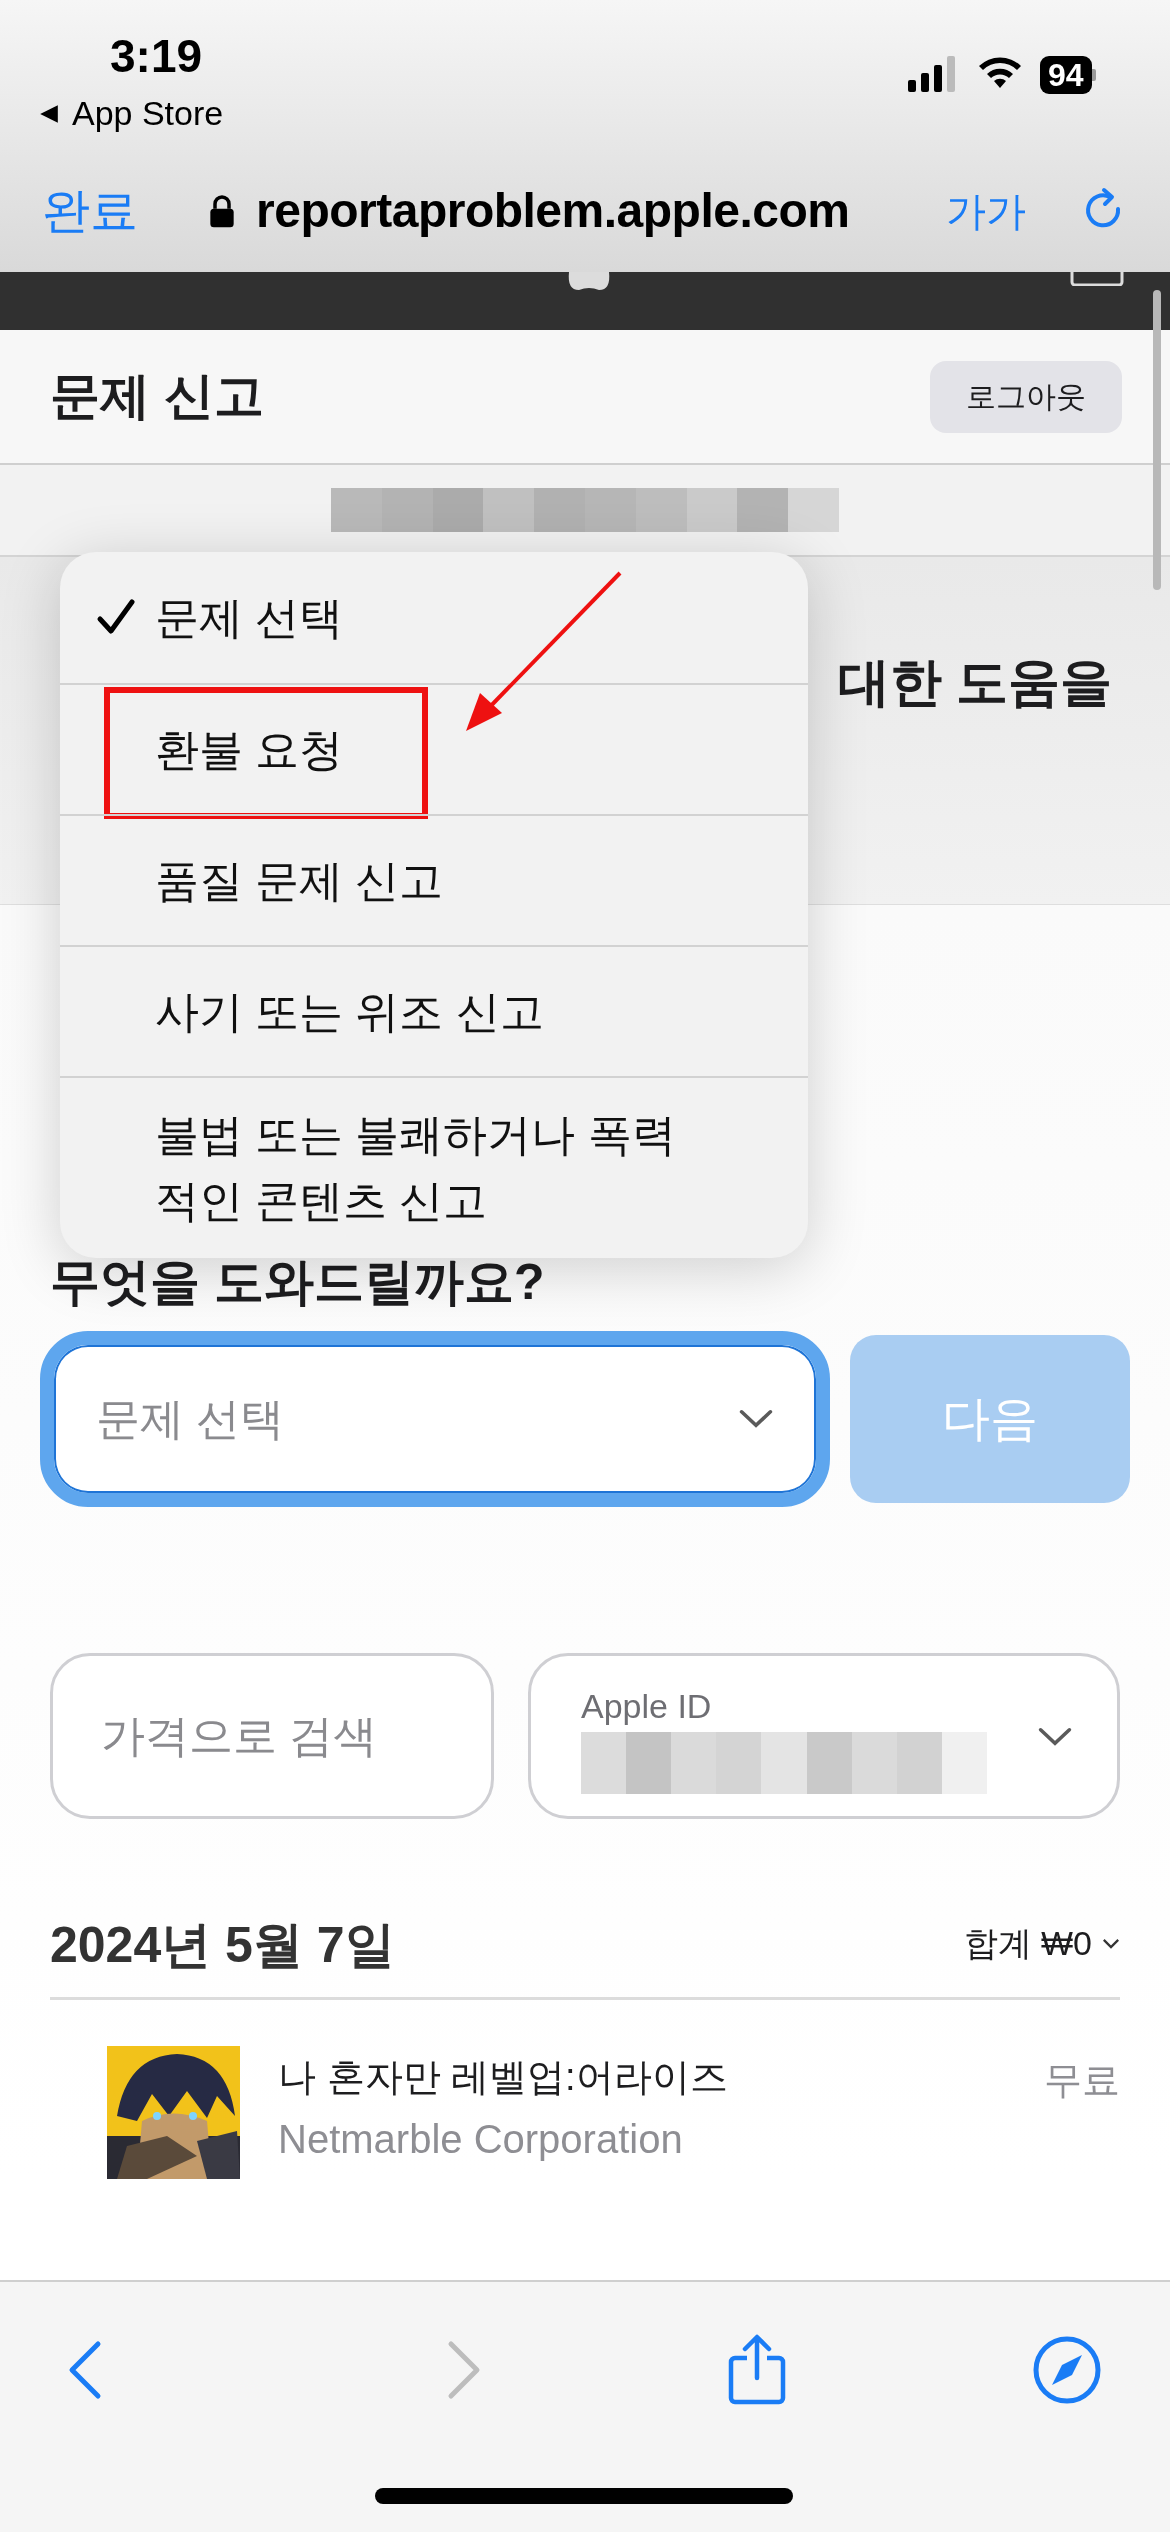  I want to click on page-title: 문제 신고, so click(157, 396).